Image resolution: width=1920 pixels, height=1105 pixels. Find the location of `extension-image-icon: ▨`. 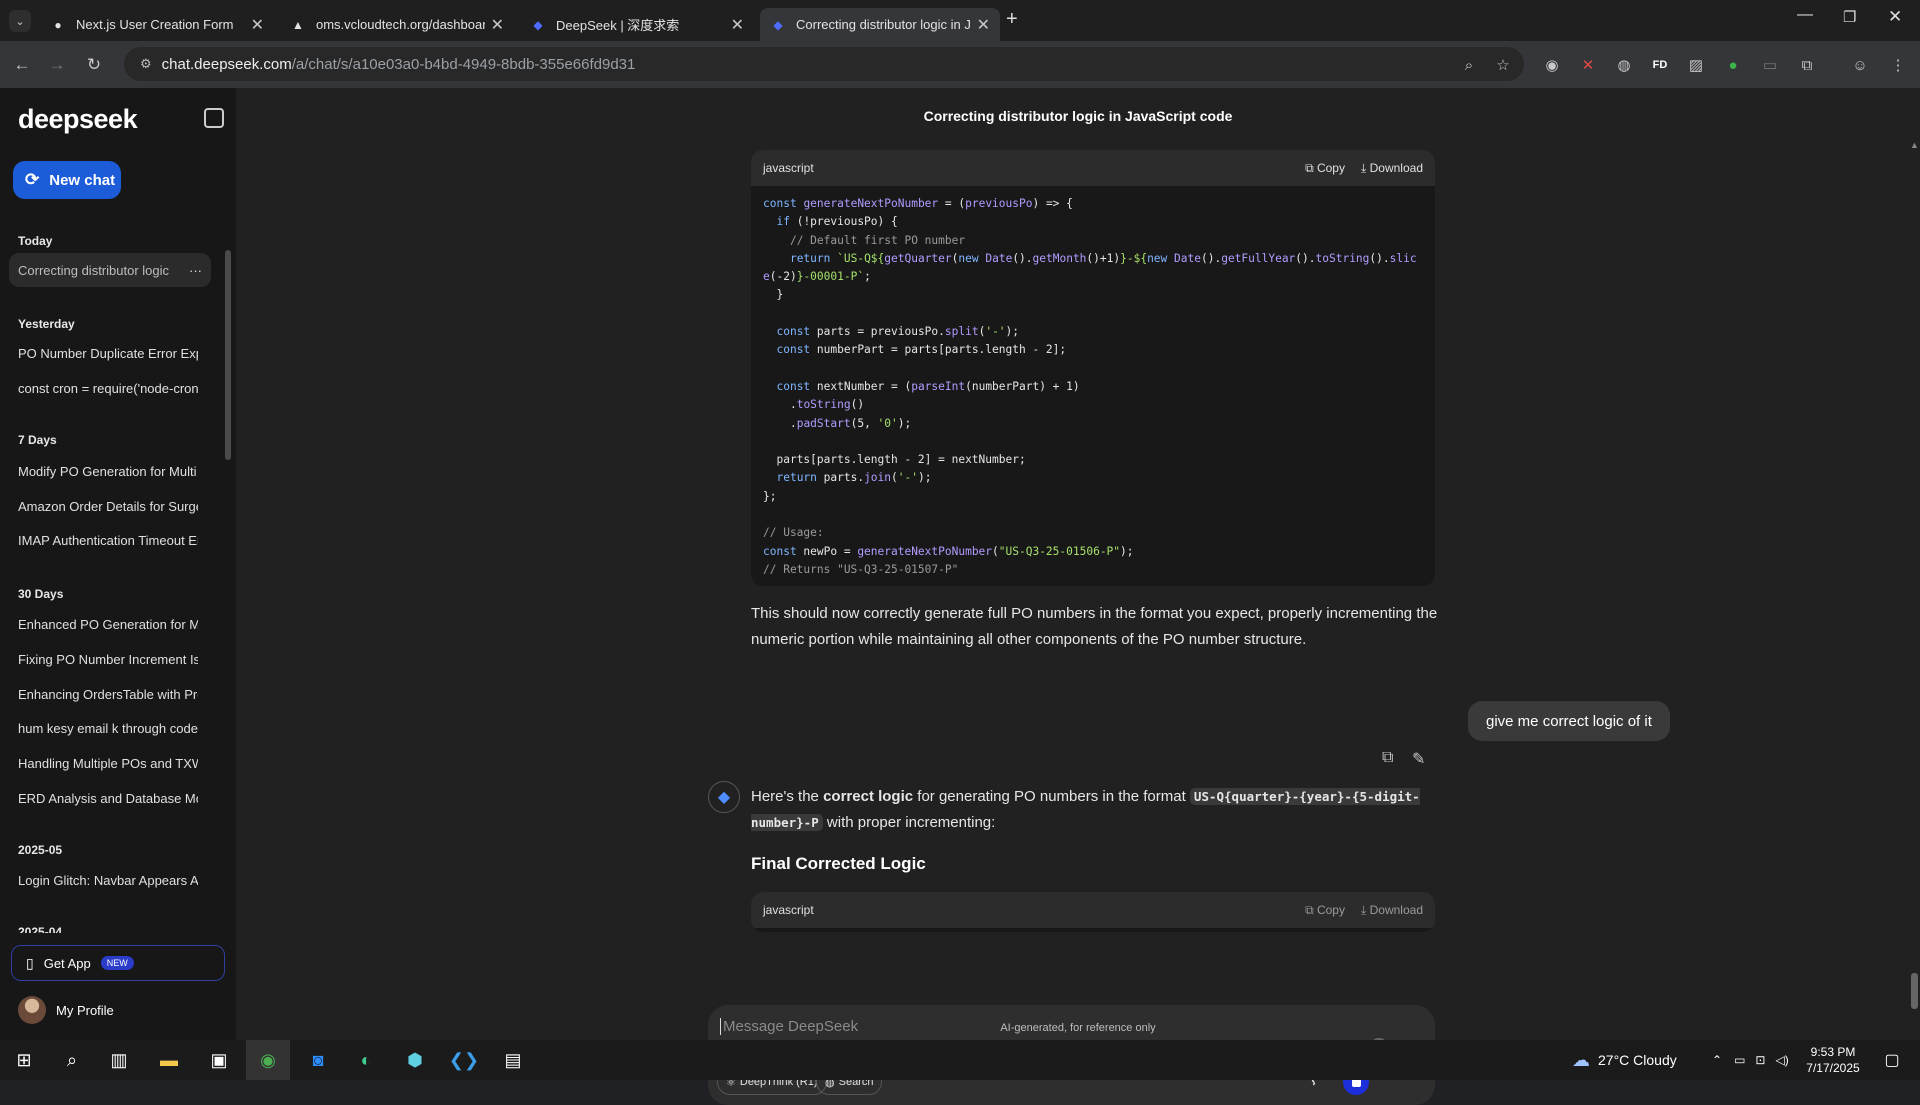

extension-image-icon: ▨ is located at coordinates (1696, 65).